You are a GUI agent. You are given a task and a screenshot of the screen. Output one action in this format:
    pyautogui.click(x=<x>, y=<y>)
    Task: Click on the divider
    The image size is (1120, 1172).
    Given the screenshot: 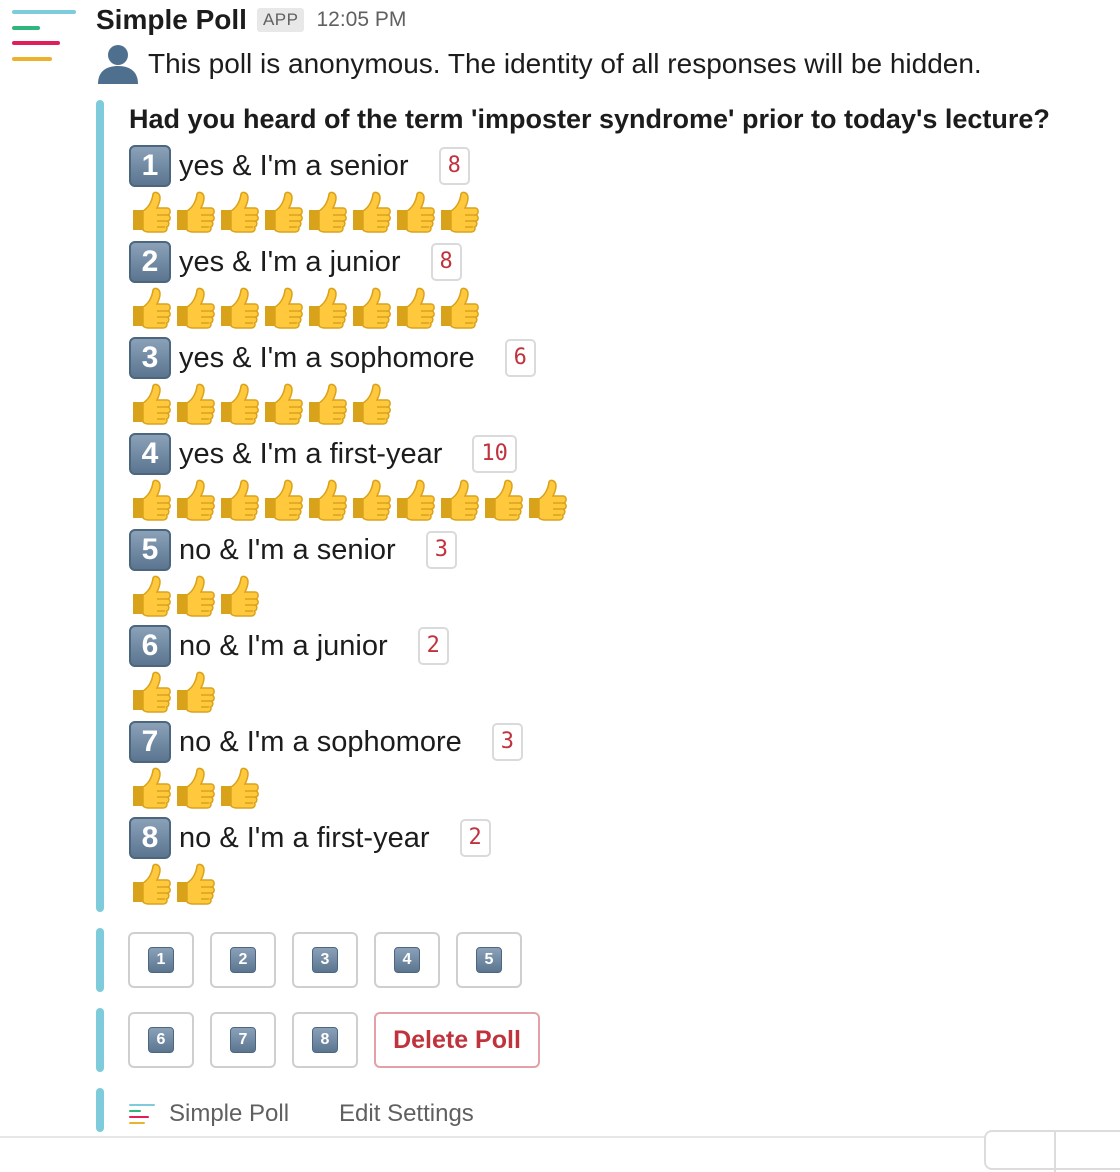 What is the action you would take?
    pyautogui.click(x=492, y=1137)
    